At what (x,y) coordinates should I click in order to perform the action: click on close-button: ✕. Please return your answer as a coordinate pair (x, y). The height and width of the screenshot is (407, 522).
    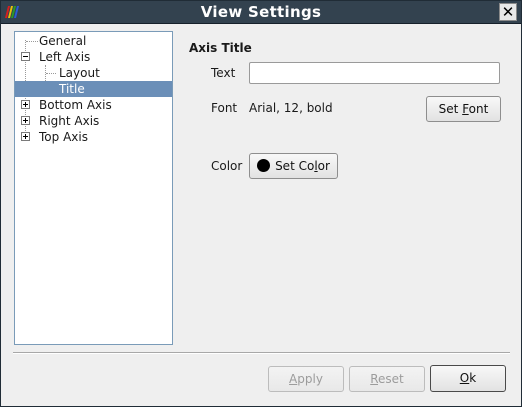
    Looking at the image, I should click on (508, 12).